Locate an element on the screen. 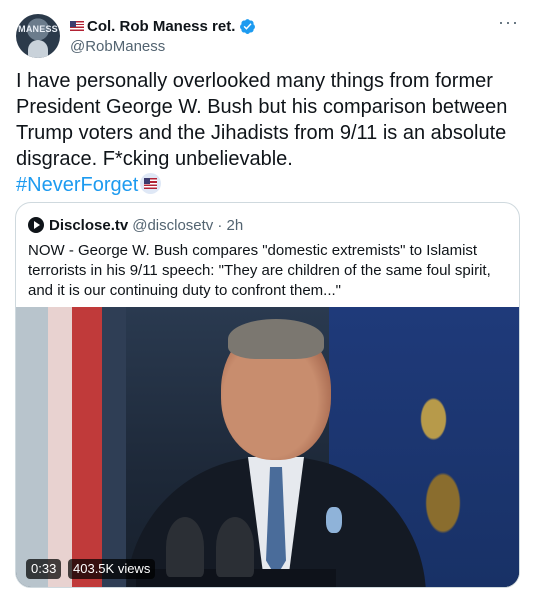  author-display-name: Col. Rob Maness ret. is located at coordinates (161, 26).